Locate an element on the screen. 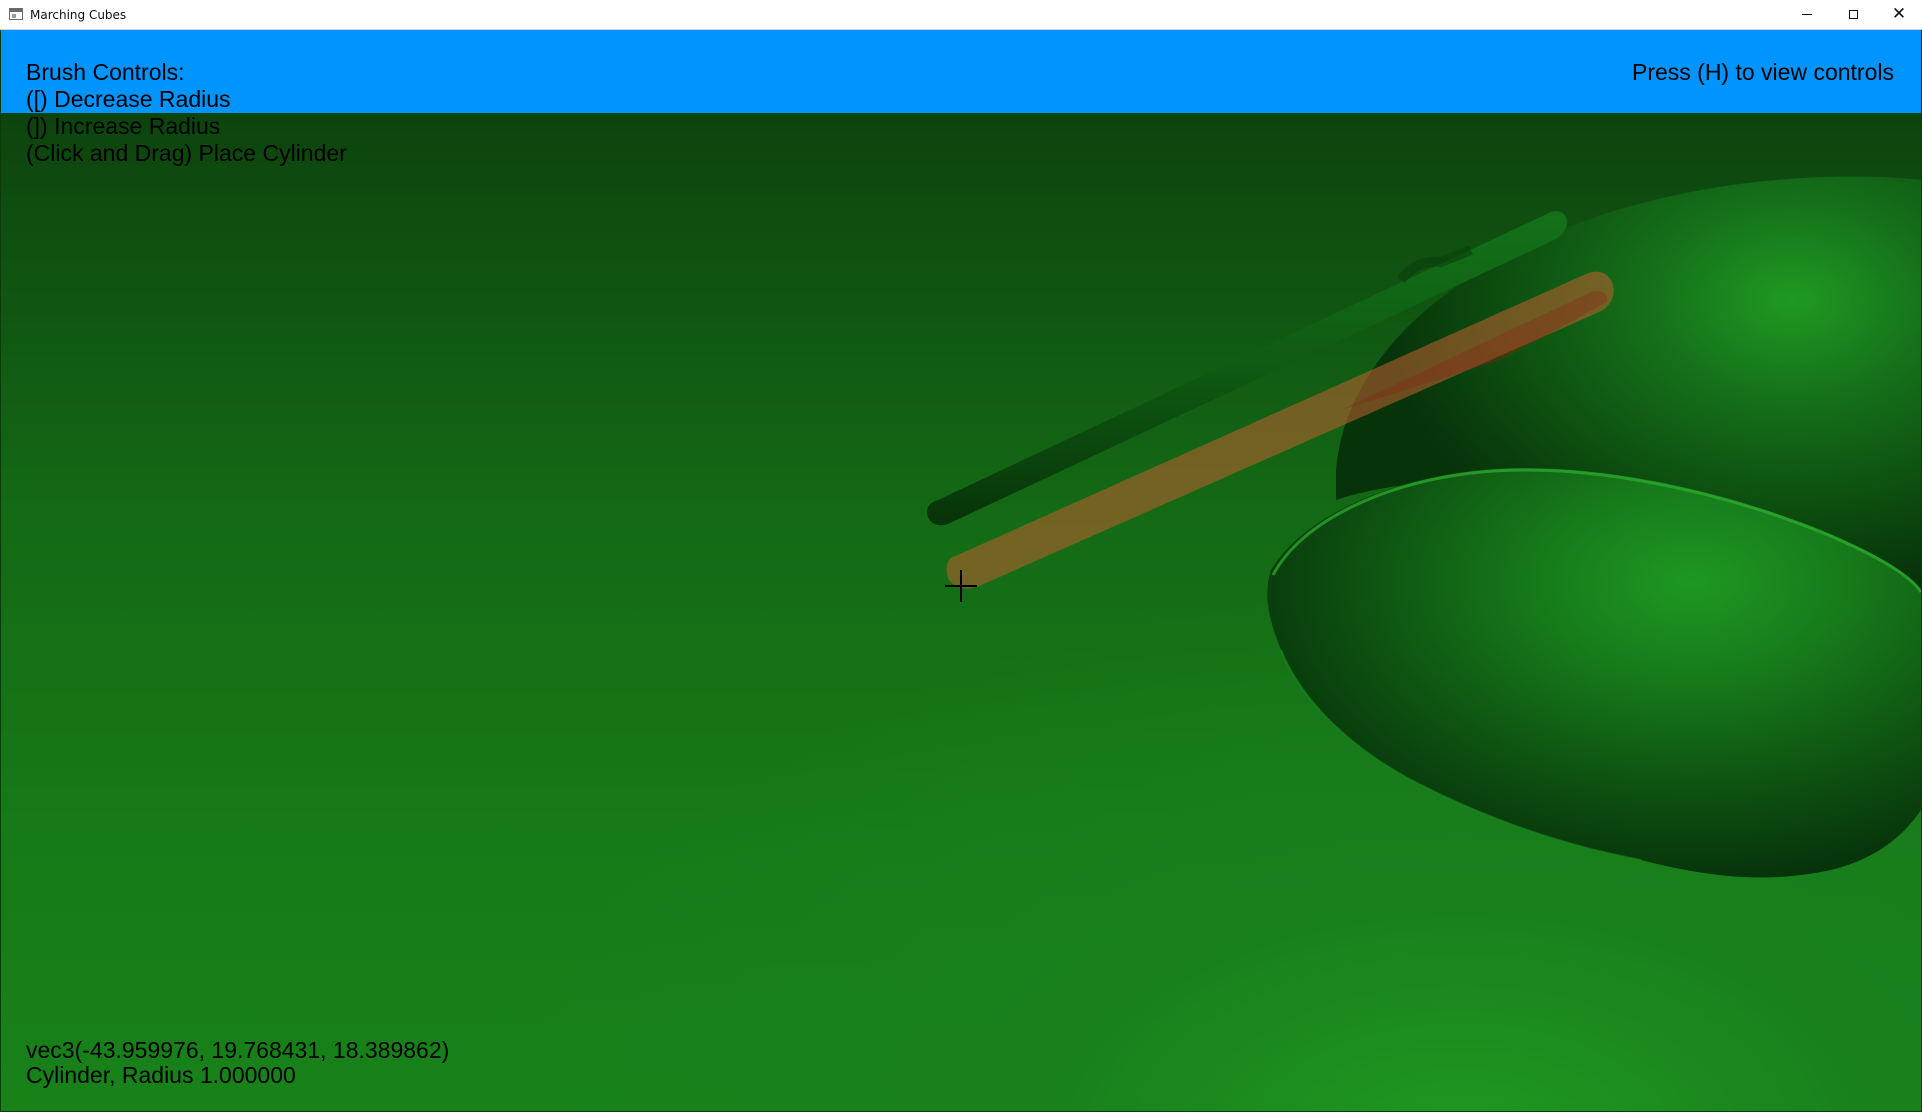 This screenshot has width=1922, height=1112. minimize-icon is located at coordinates (1807, 14).